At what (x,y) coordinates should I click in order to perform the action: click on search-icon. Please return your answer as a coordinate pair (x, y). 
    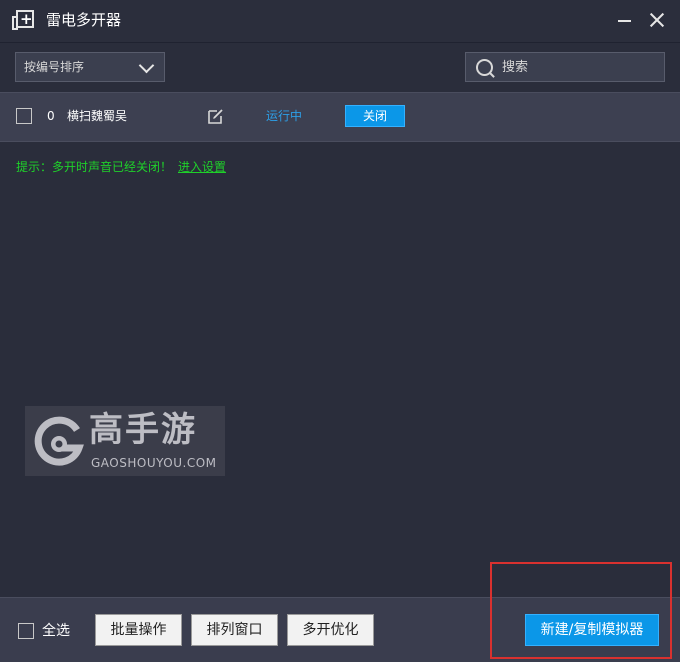
    Looking at the image, I should click on (484, 67).